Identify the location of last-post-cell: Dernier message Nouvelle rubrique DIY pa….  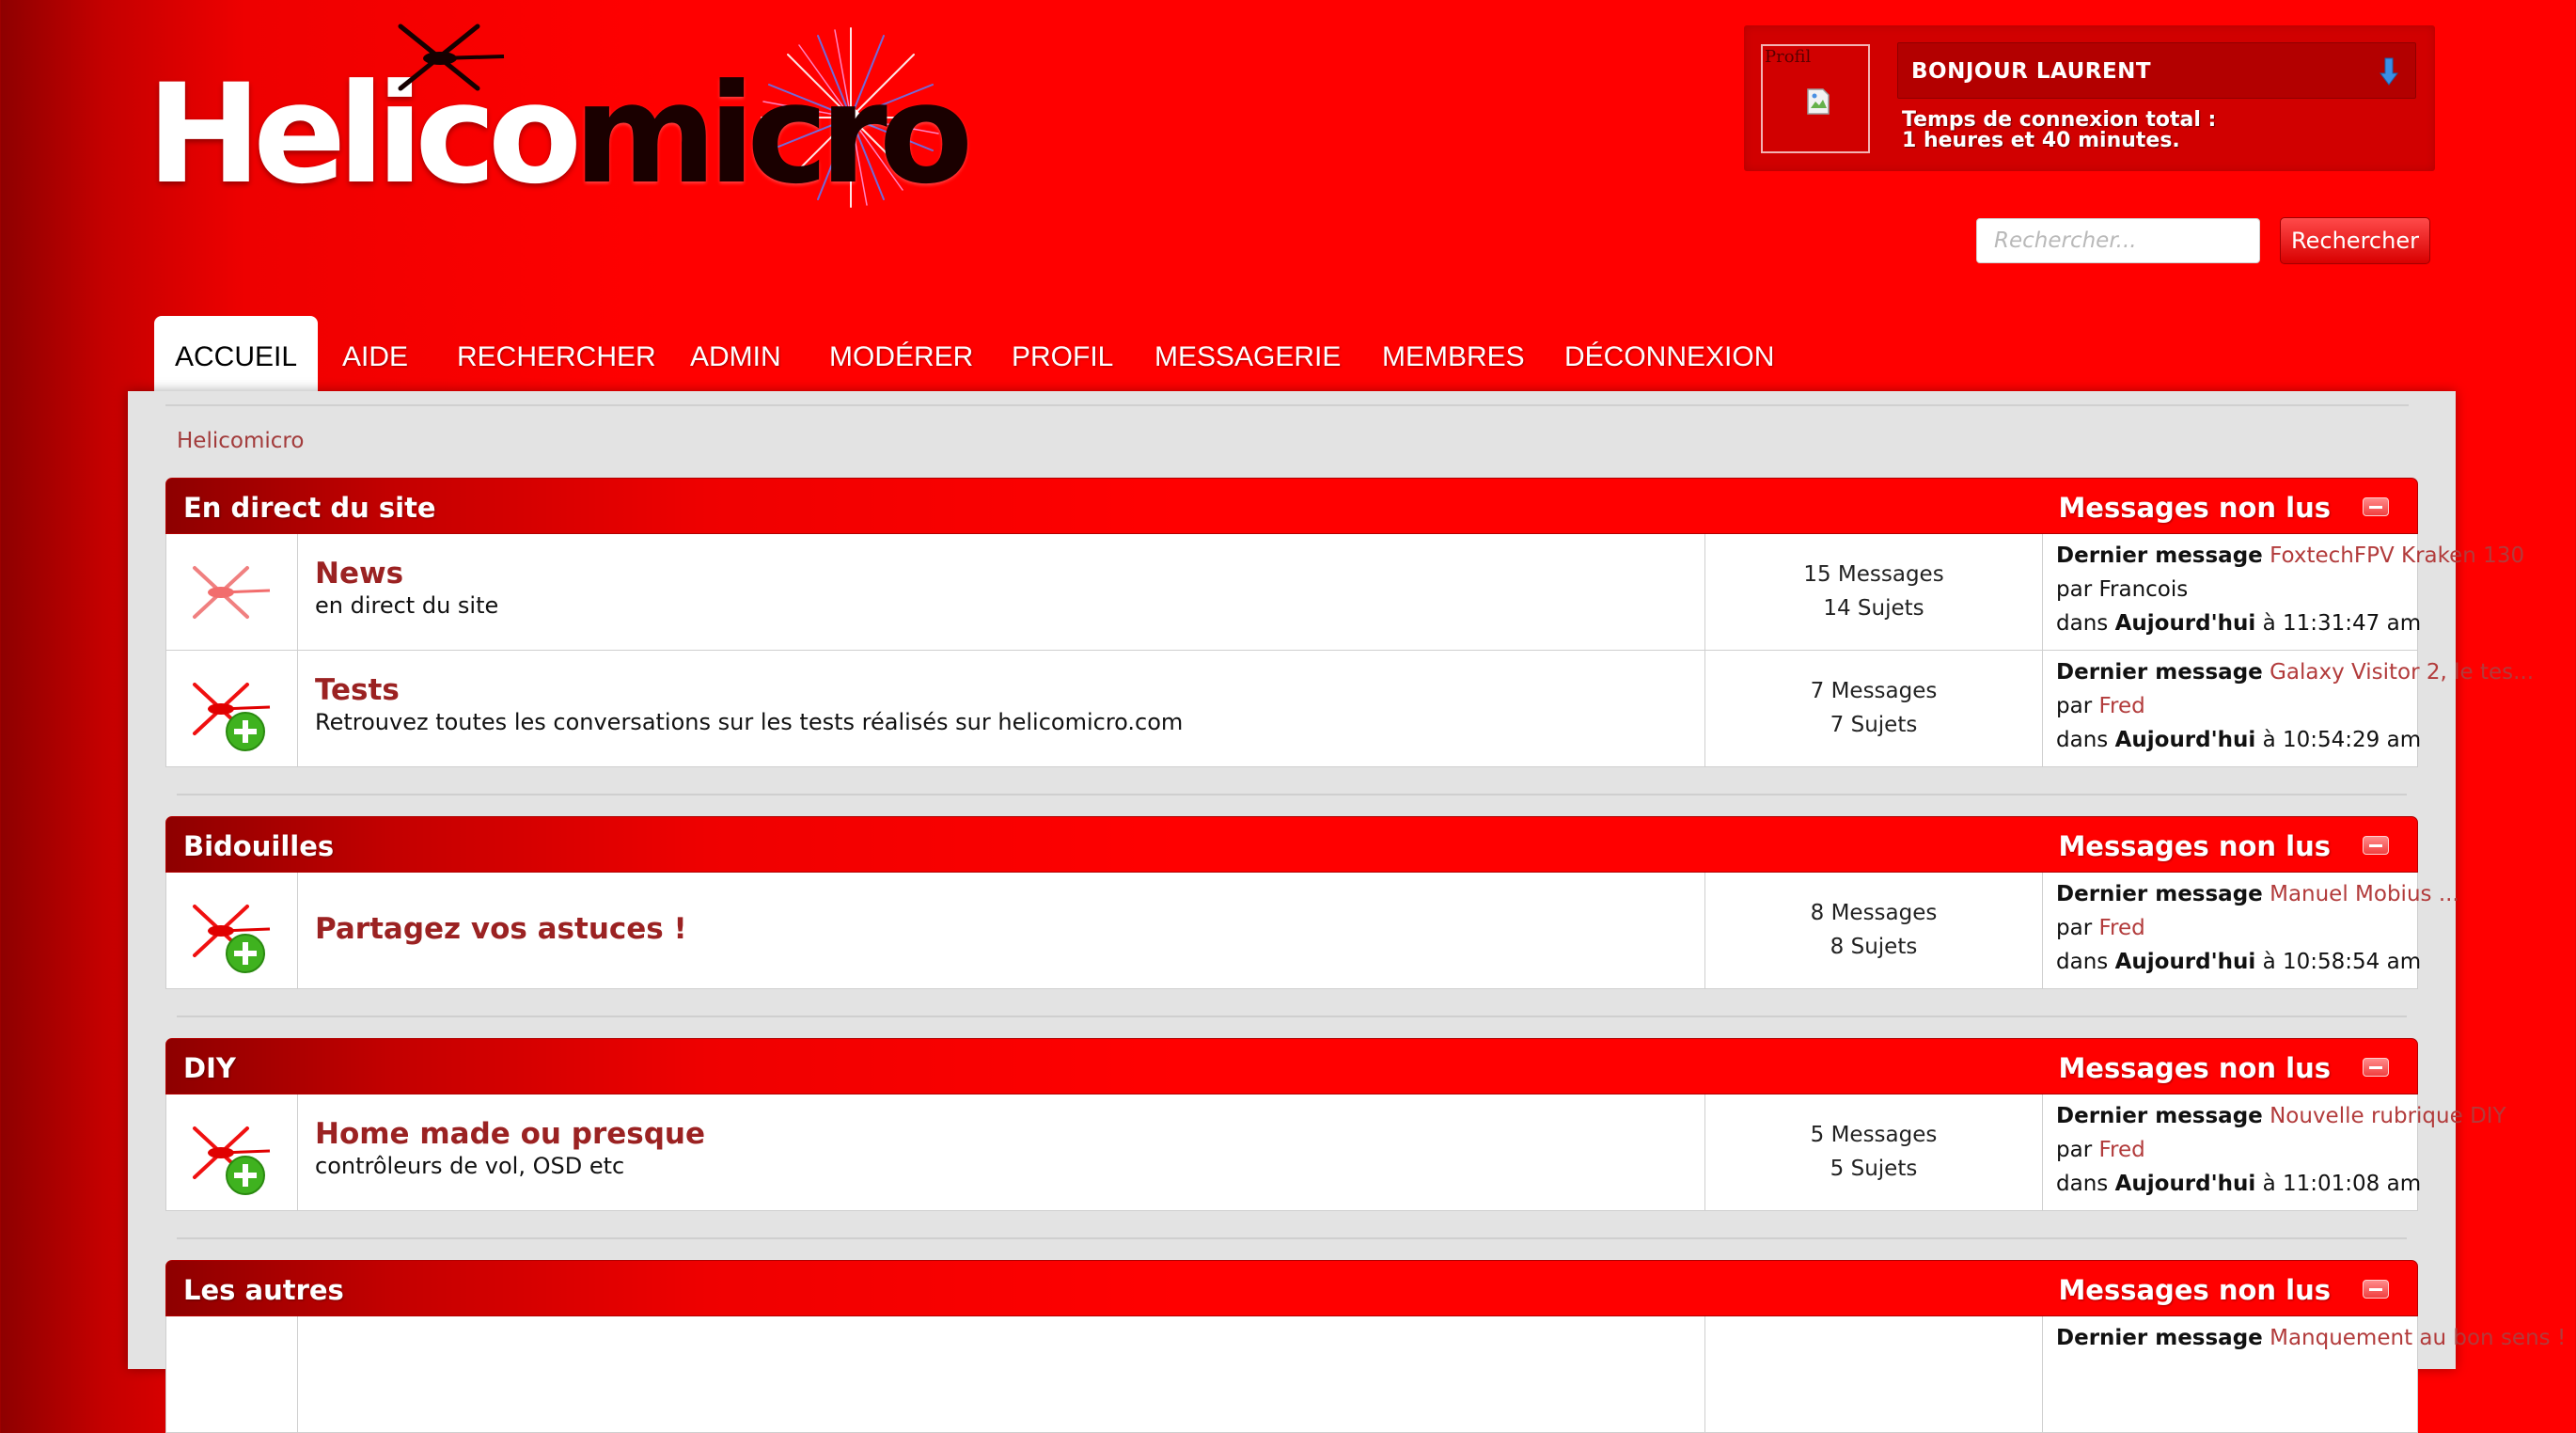
(2275, 1152).